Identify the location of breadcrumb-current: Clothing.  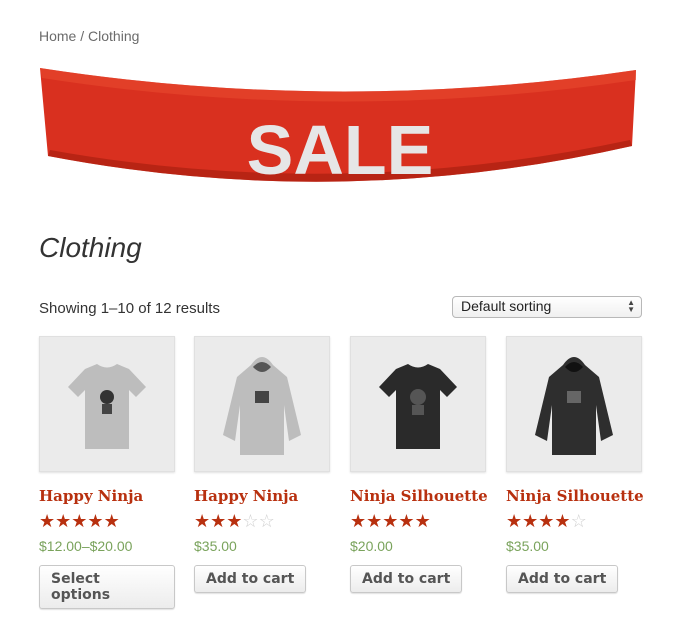
(114, 36).